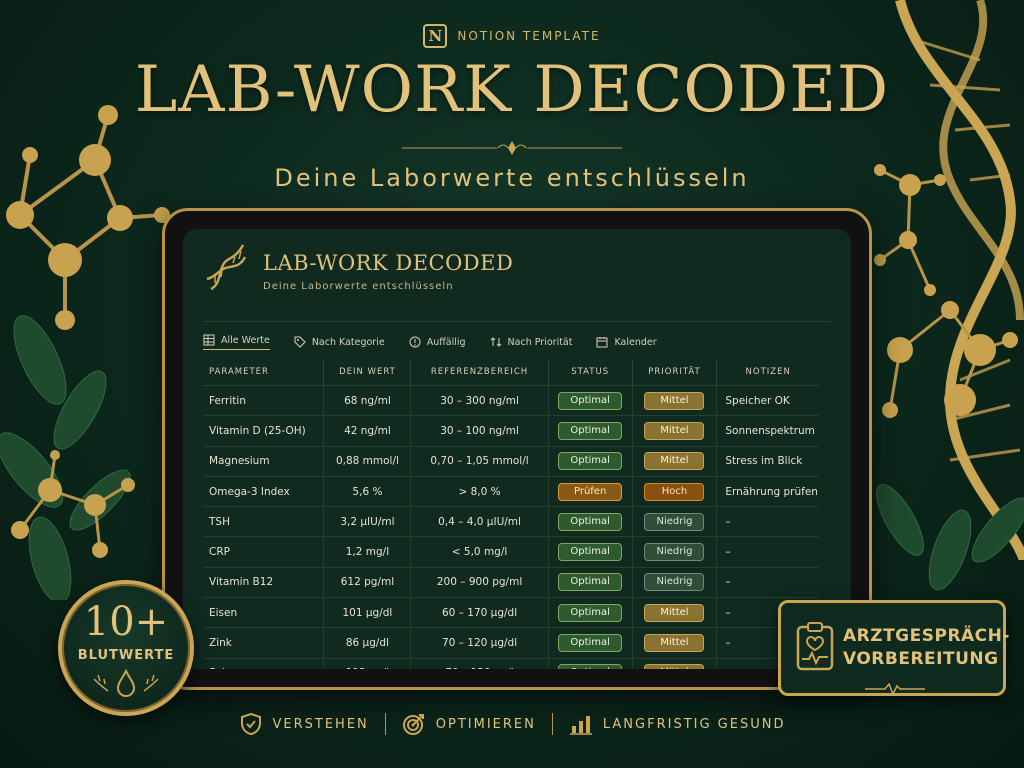 The height and width of the screenshot is (768, 1024). Describe the element at coordinates (767, 461) in the screenshot. I see `cell-note: Stress im Blick` at that location.